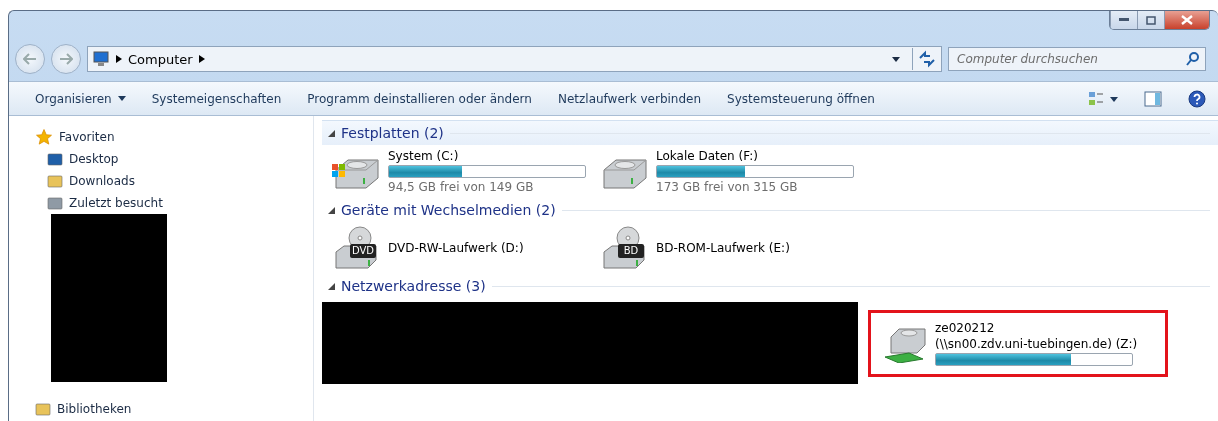 The image size is (1218, 421). I want to click on drive-path: (\\sn00.zdv.uni-tuebingen.de) (Z:), so click(1036, 343).